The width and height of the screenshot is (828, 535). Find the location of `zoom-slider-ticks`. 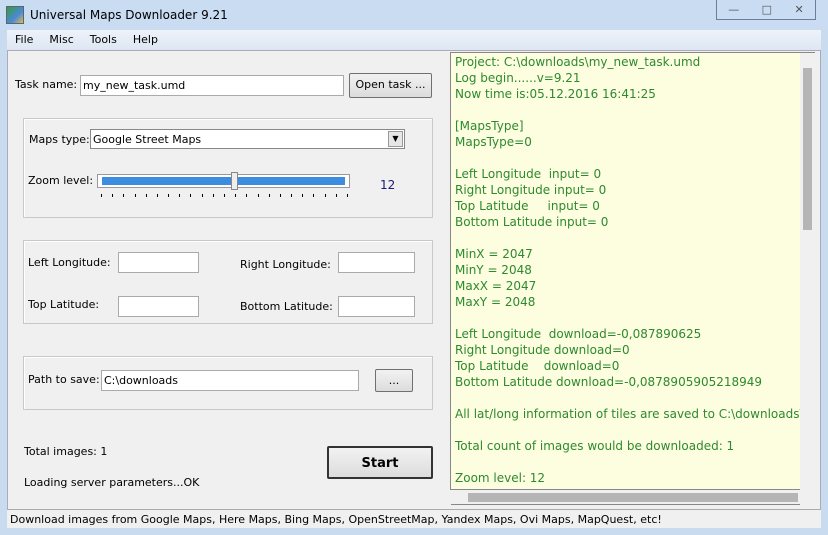

zoom-slider-ticks is located at coordinates (224, 196).